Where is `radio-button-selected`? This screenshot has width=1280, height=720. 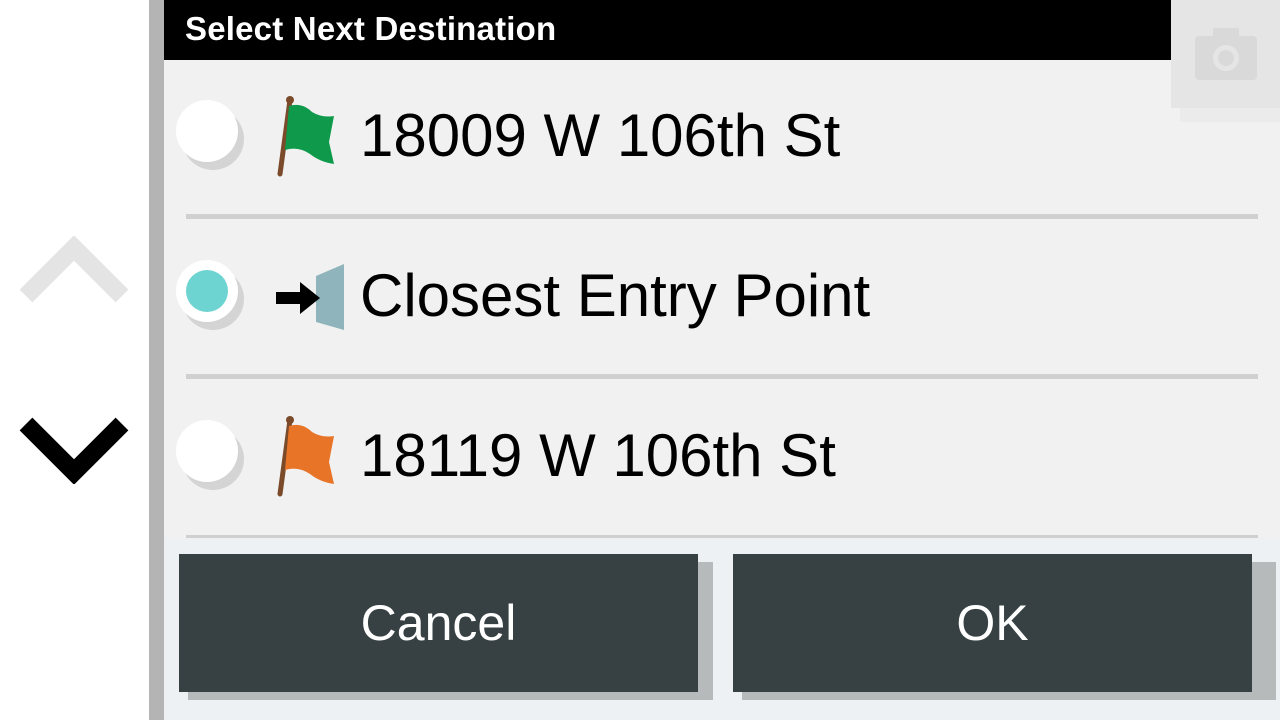
radio-button-selected is located at coordinates (211, 295).